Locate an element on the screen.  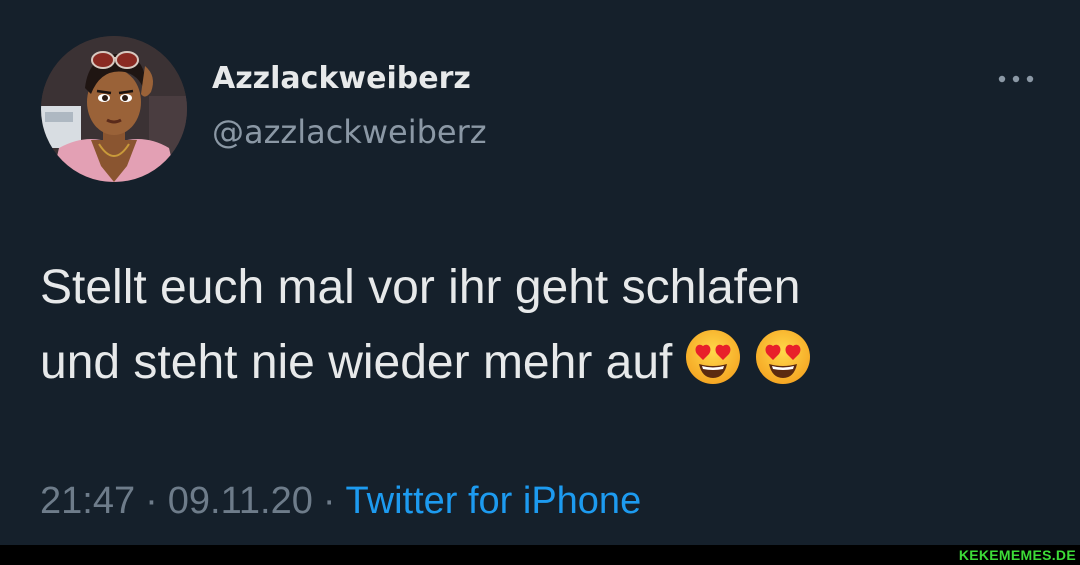
tweet-text-line: und steht nie wieder mehr auf is located at coordinates (530, 366).